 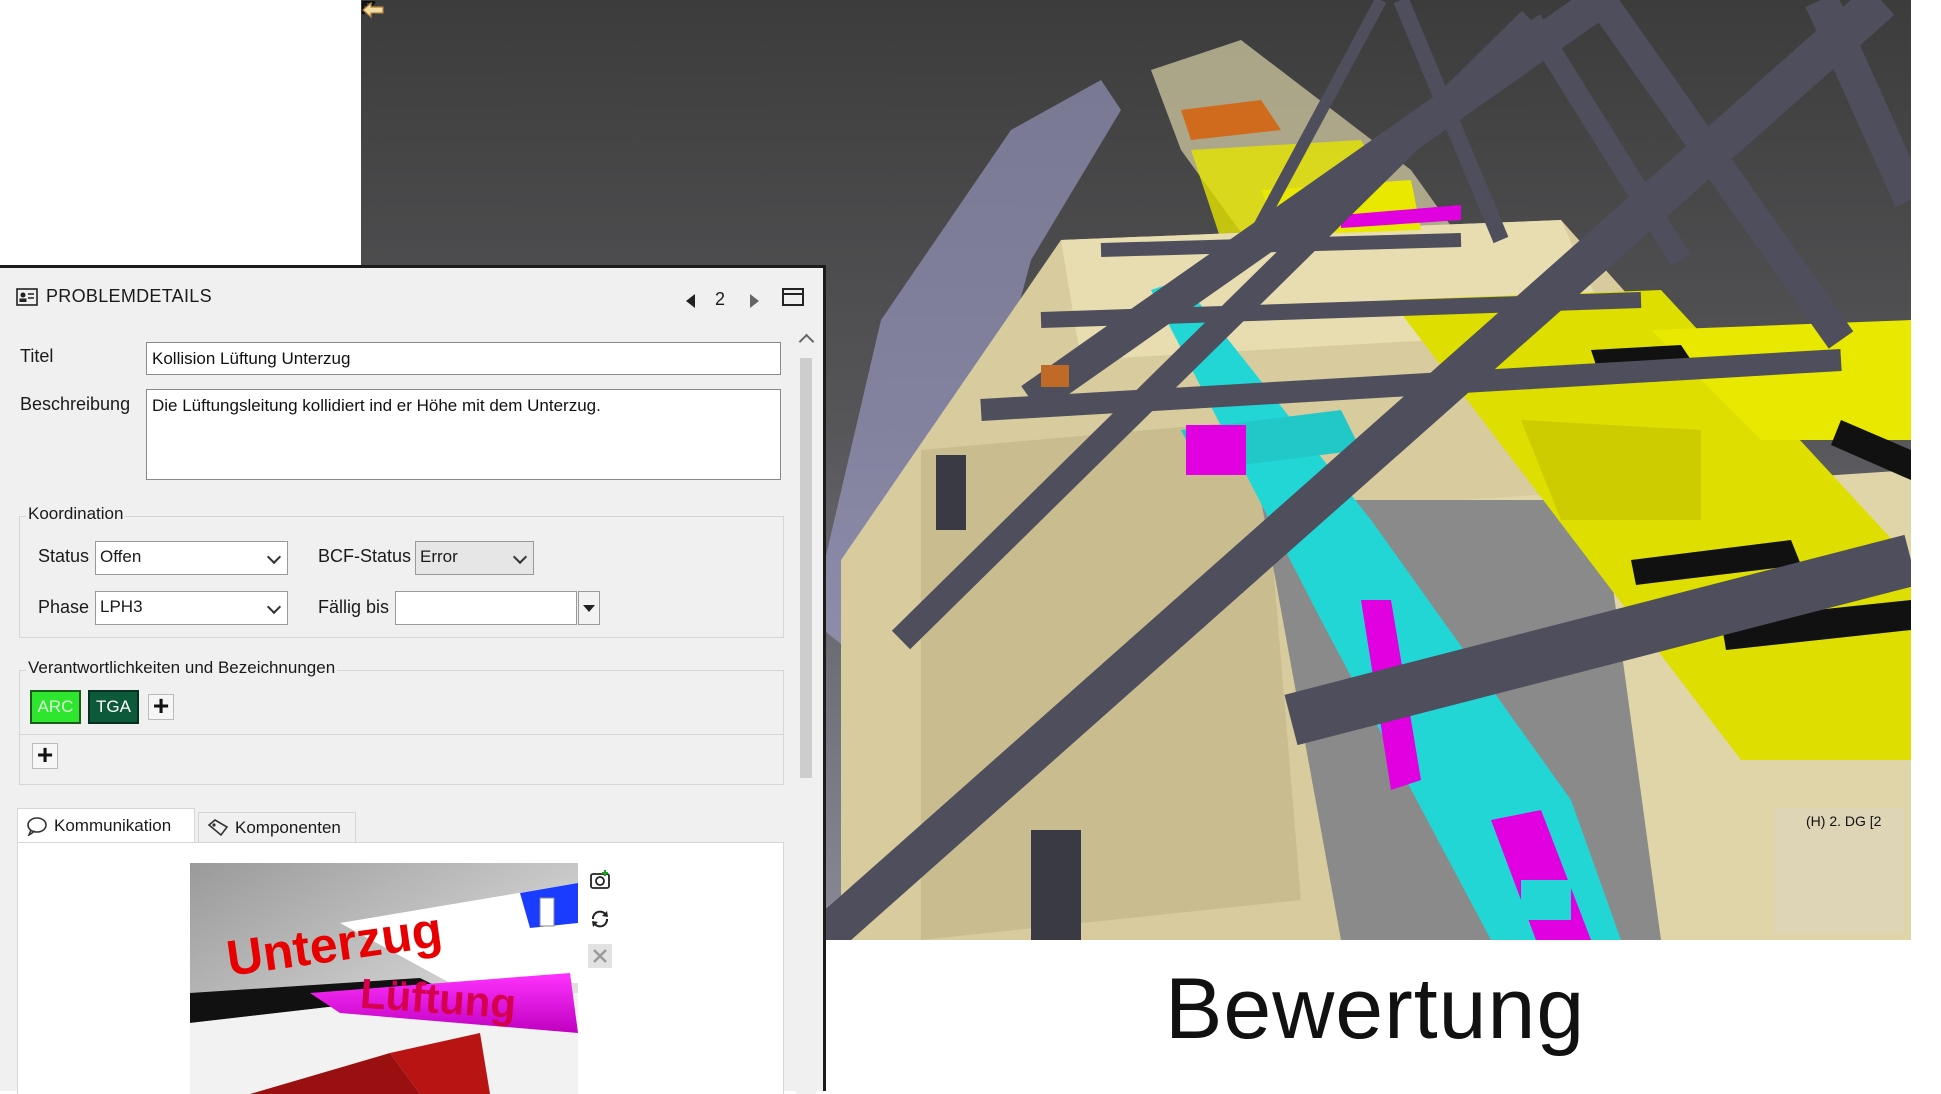 I want to click on tag-arc: ARC, so click(x=55, y=707).